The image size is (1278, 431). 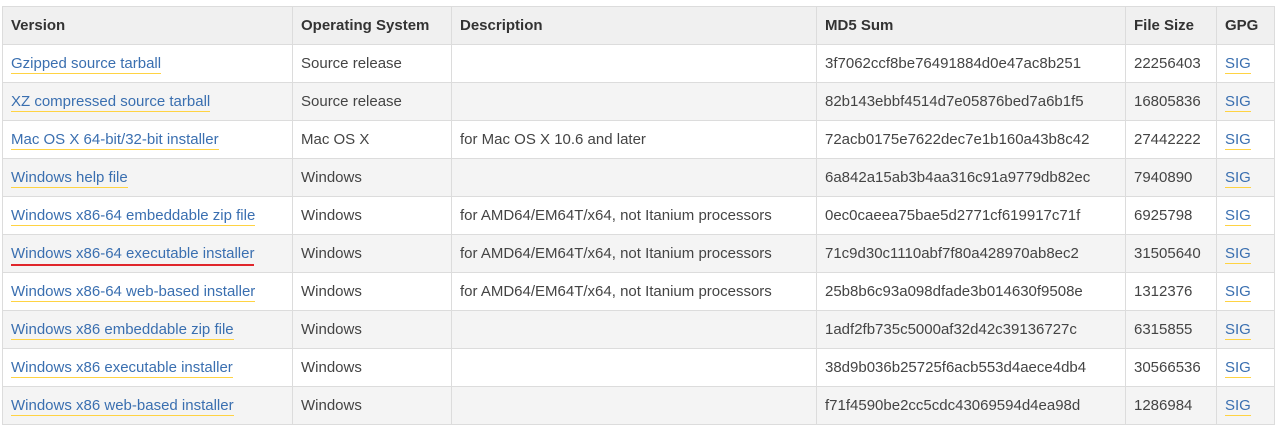 I want to click on description-text: for Mac OS X 10.6 and later, so click(x=553, y=139).